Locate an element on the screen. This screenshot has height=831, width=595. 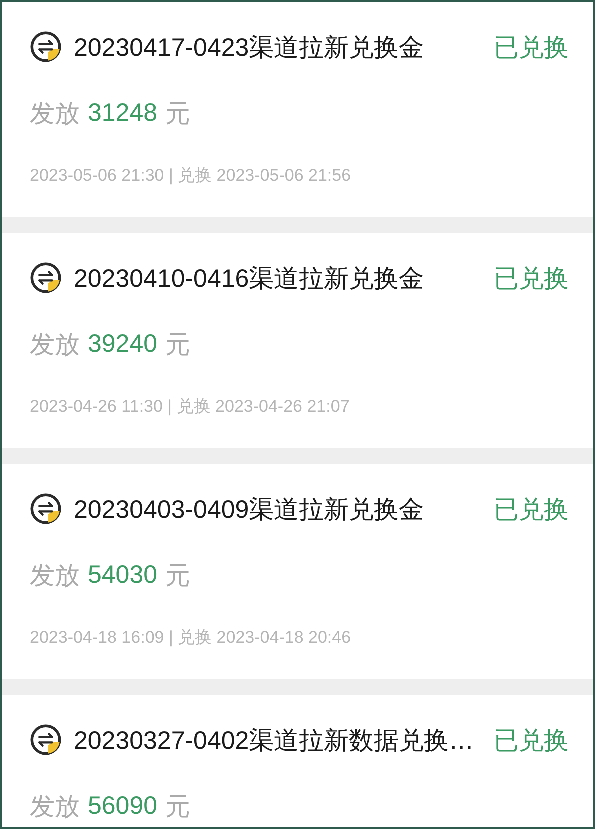
amount-value: 54030 is located at coordinates (123, 575).